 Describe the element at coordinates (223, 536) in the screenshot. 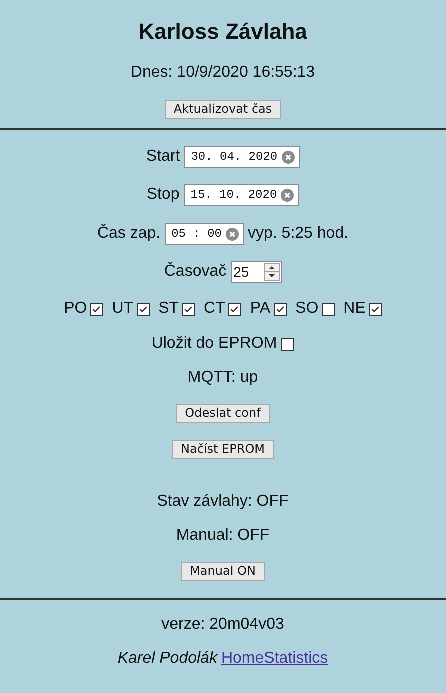

I see `manual-status-text: Manual: OFF` at that location.